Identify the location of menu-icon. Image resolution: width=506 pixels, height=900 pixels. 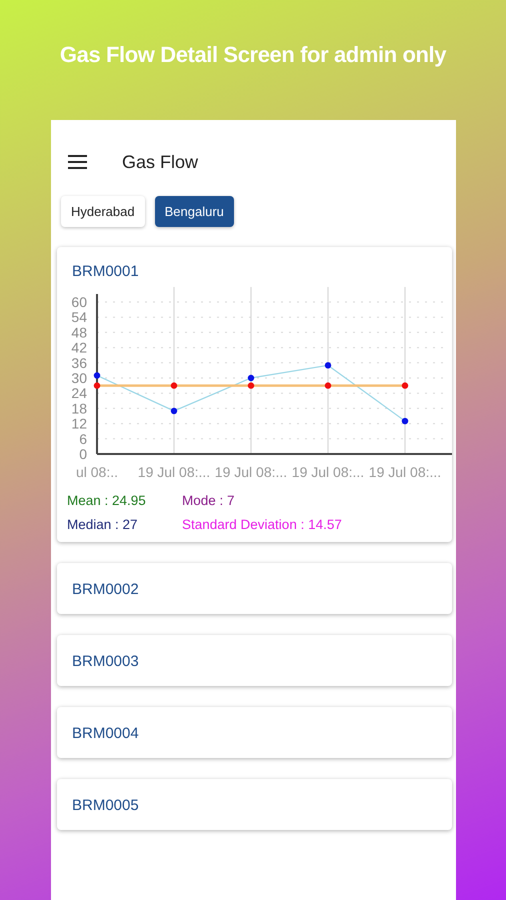
(78, 162).